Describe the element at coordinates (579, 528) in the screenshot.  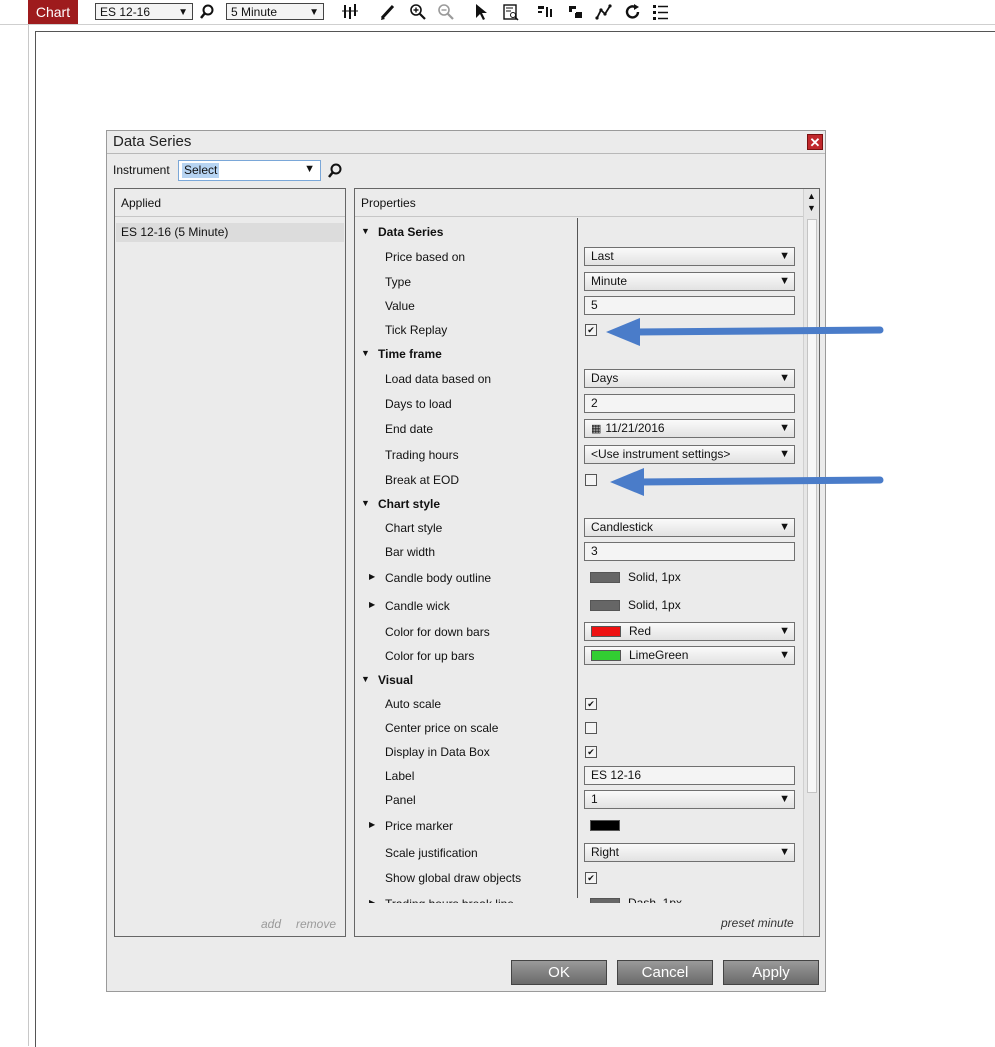
I see `property-row: Chart style Candlestick ▼` at that location.